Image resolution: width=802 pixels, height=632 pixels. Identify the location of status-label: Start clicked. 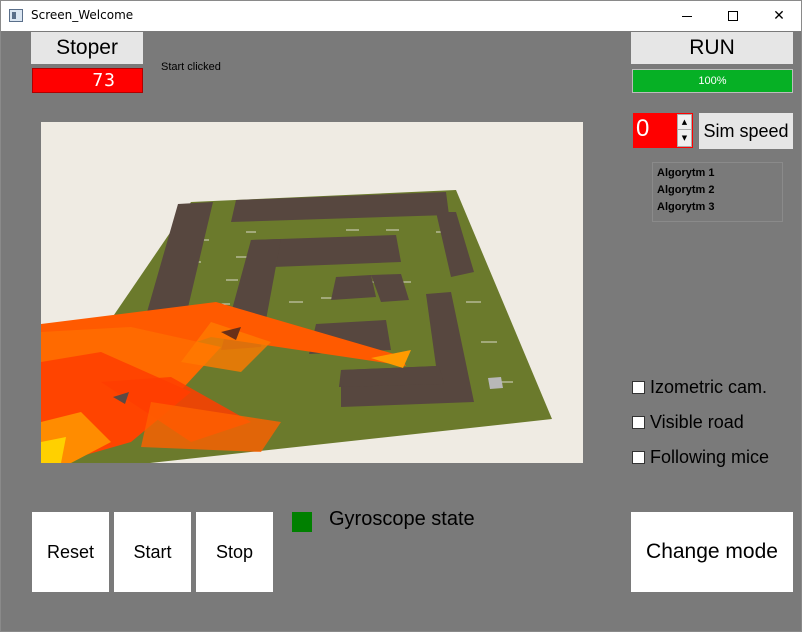
(191, 67).